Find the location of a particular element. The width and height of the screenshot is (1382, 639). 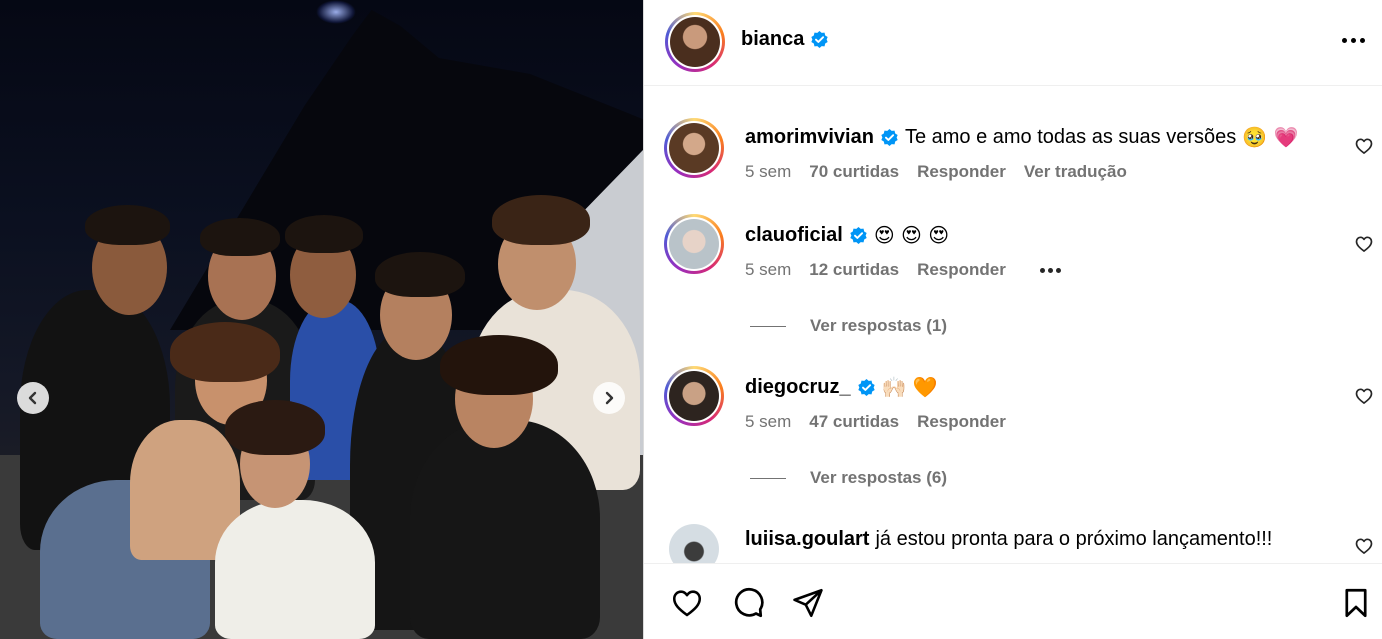

more-icon is located at coordinates (1344, 40).